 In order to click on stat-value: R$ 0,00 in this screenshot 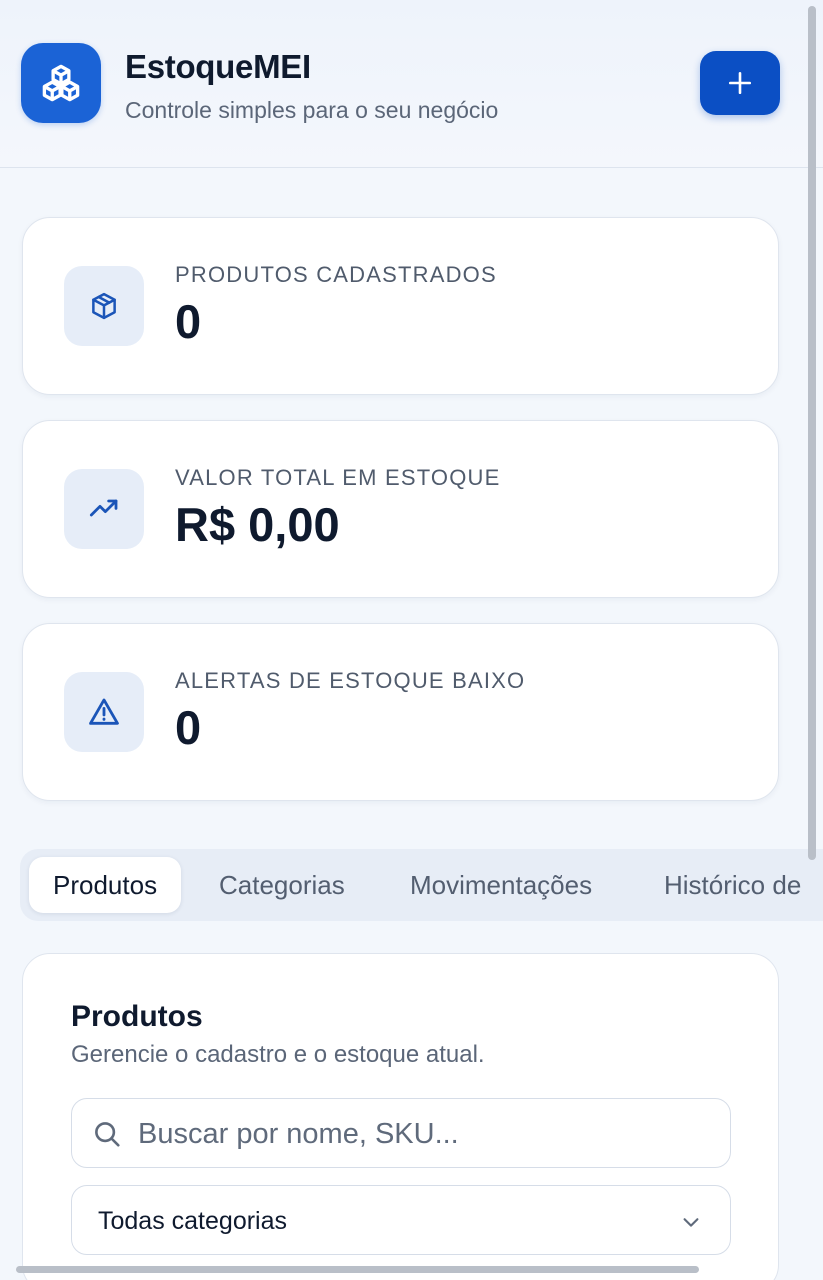, I will do `click(257, 524)`.